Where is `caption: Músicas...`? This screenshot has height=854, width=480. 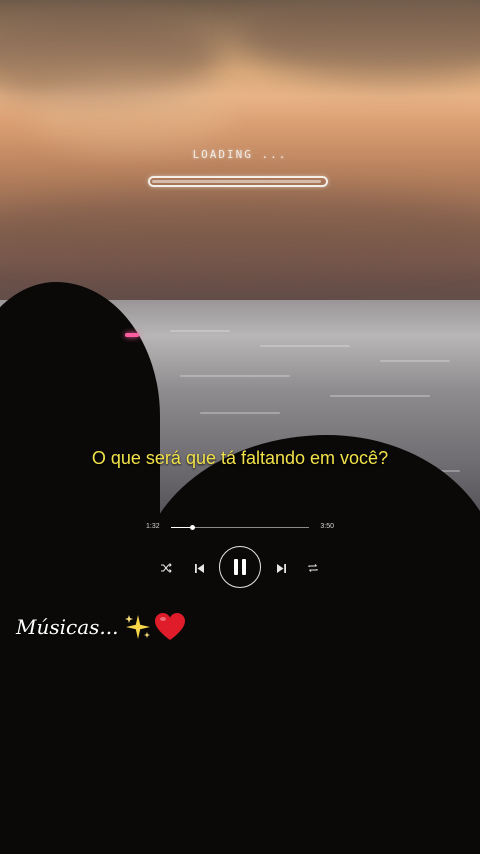
caption: Músicas... is located at coordinates (101, 627).